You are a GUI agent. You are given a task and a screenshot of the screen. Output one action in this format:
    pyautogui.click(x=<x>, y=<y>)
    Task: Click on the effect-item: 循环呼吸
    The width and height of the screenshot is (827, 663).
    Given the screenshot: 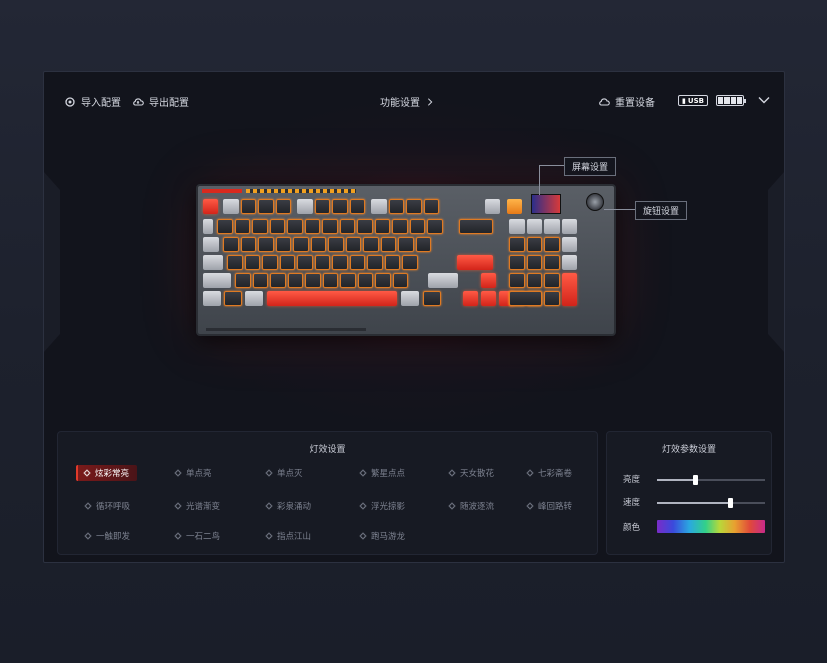 What is the action you would take?
    pyautogui.click(x=107, y=506)
    